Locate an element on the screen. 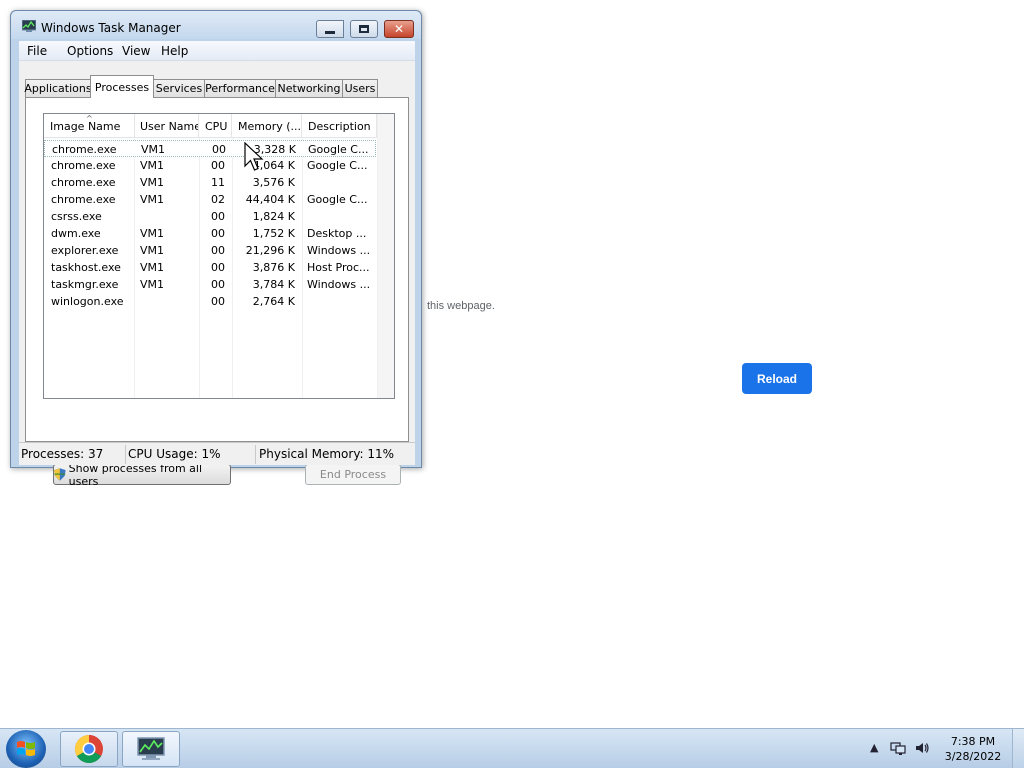  uac-shield-icon is located at coordinates (60, 474).